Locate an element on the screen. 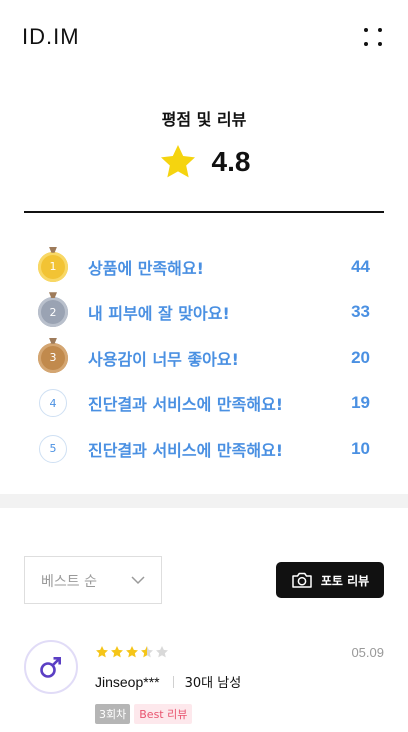 The image size is (408, 732). review-count-badge: 3회차 is located at coordinates (113, 714).